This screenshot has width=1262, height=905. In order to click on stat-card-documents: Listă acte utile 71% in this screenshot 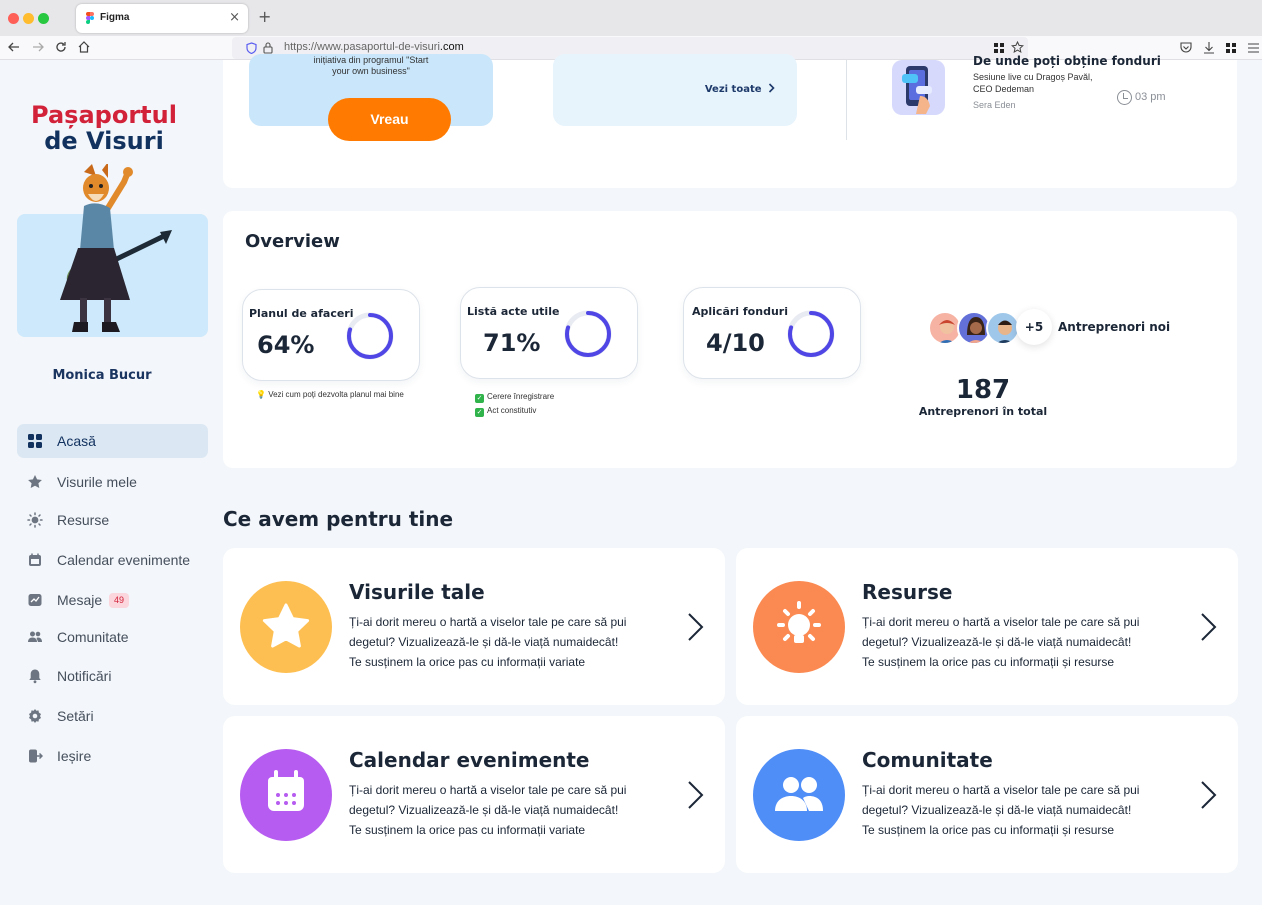, I will do `click(549, 333)`.